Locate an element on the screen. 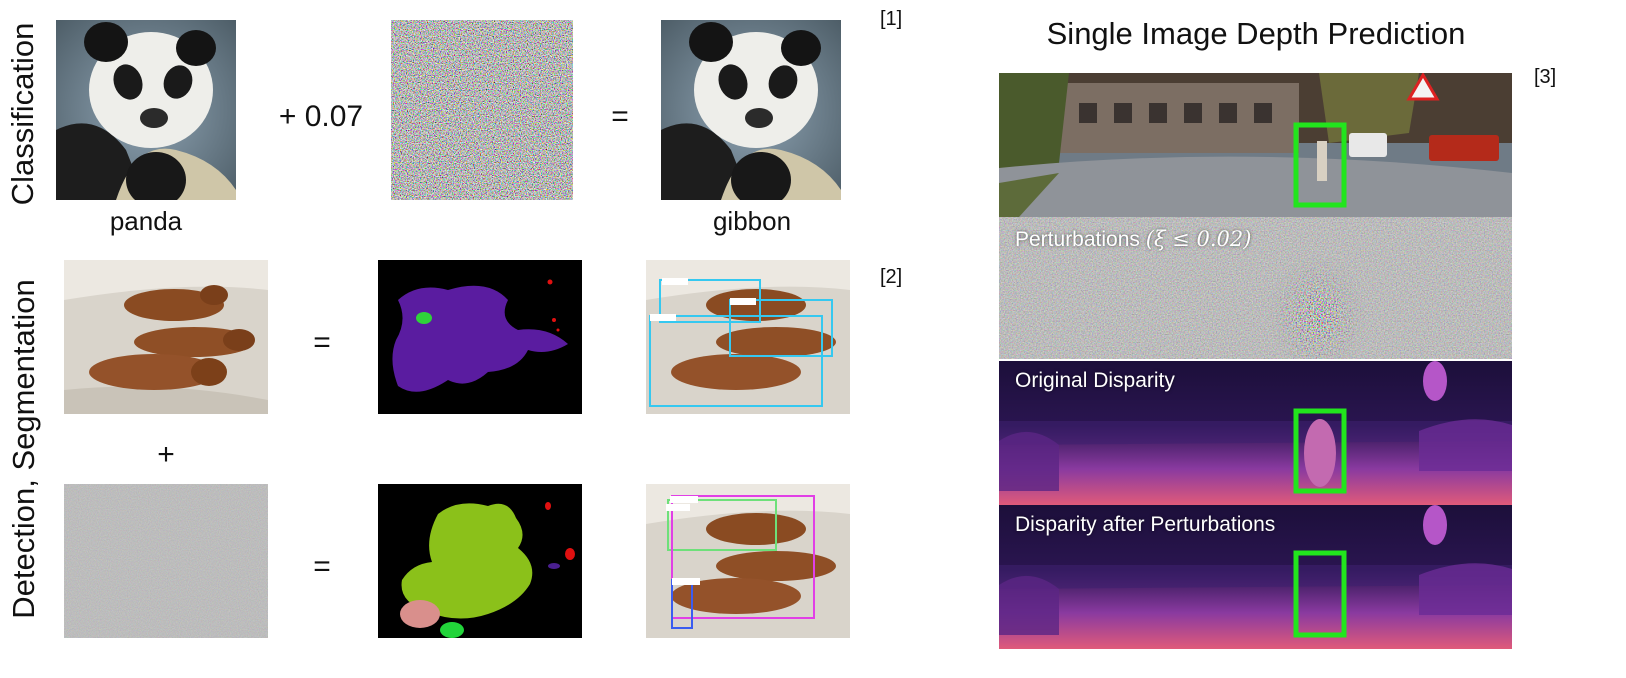 The height and width of the screenshot is (678, 1626). segmentation-map-bottom is located at coordinates (480, 561).